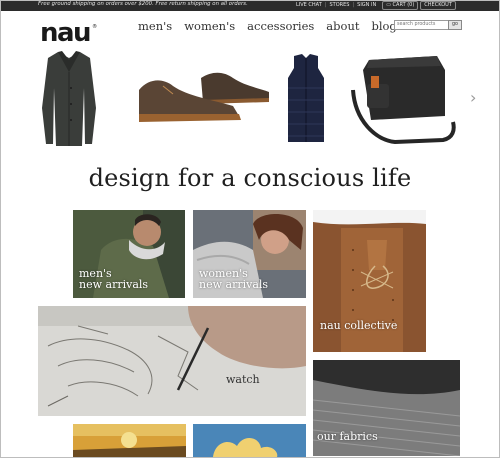 The width and height of the screenshot is (500, 458). I want to click on registered-mark: ®, so click(95, 27).